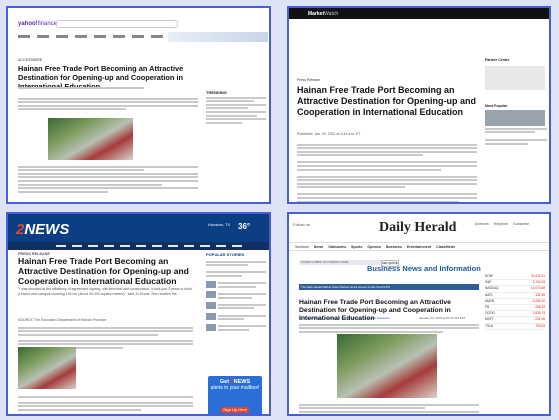  I want to click on daily-herald-logo: Daily Herald, so click(417, 228).